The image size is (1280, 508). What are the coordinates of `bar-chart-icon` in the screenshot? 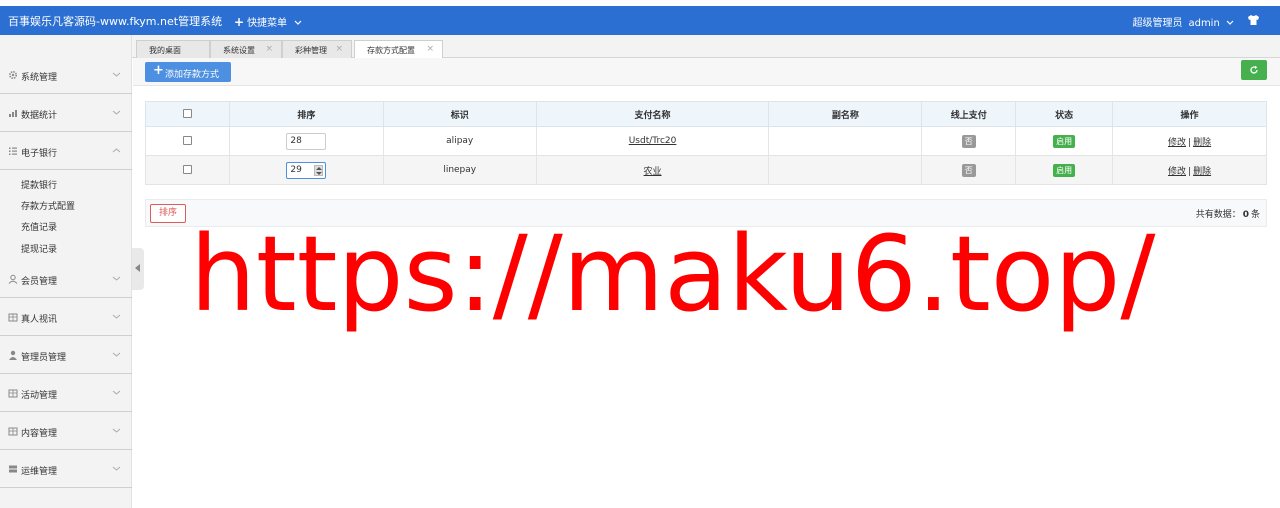 It's located at (13, 113).